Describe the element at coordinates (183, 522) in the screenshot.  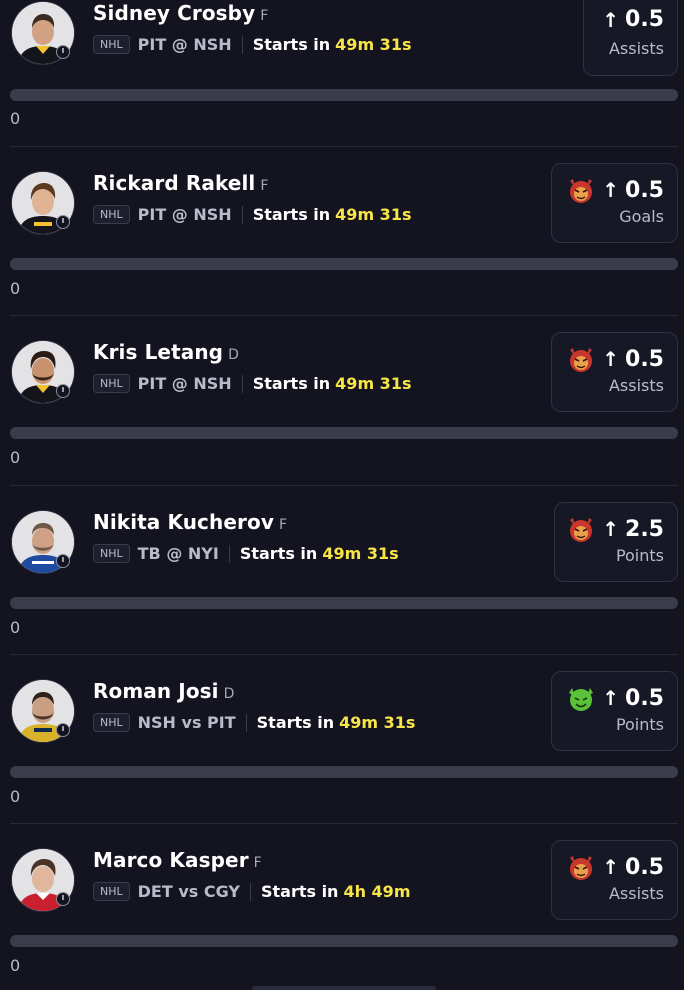
I see `player-name: Nikita Kucherov` at that location.